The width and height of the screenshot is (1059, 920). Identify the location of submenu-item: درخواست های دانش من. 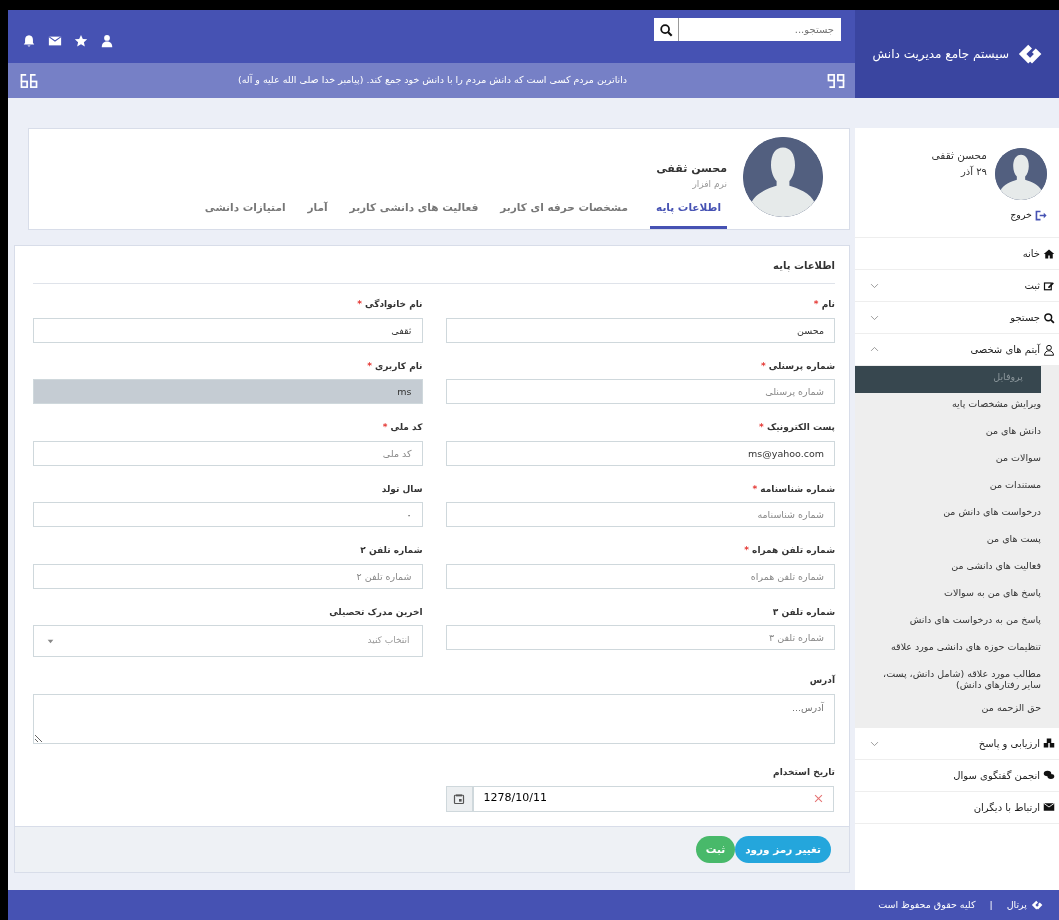
(957, 514).